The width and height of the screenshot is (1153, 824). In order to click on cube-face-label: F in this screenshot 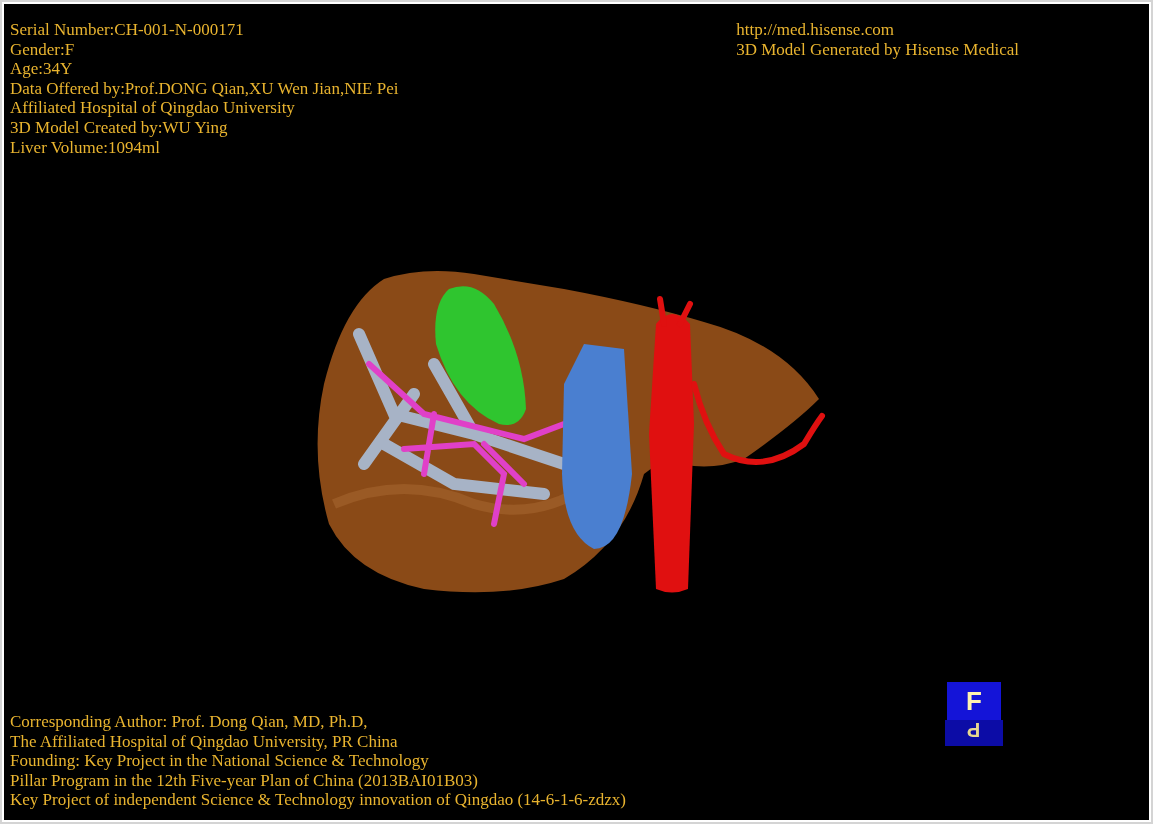, I will do `click(974, 701)`.